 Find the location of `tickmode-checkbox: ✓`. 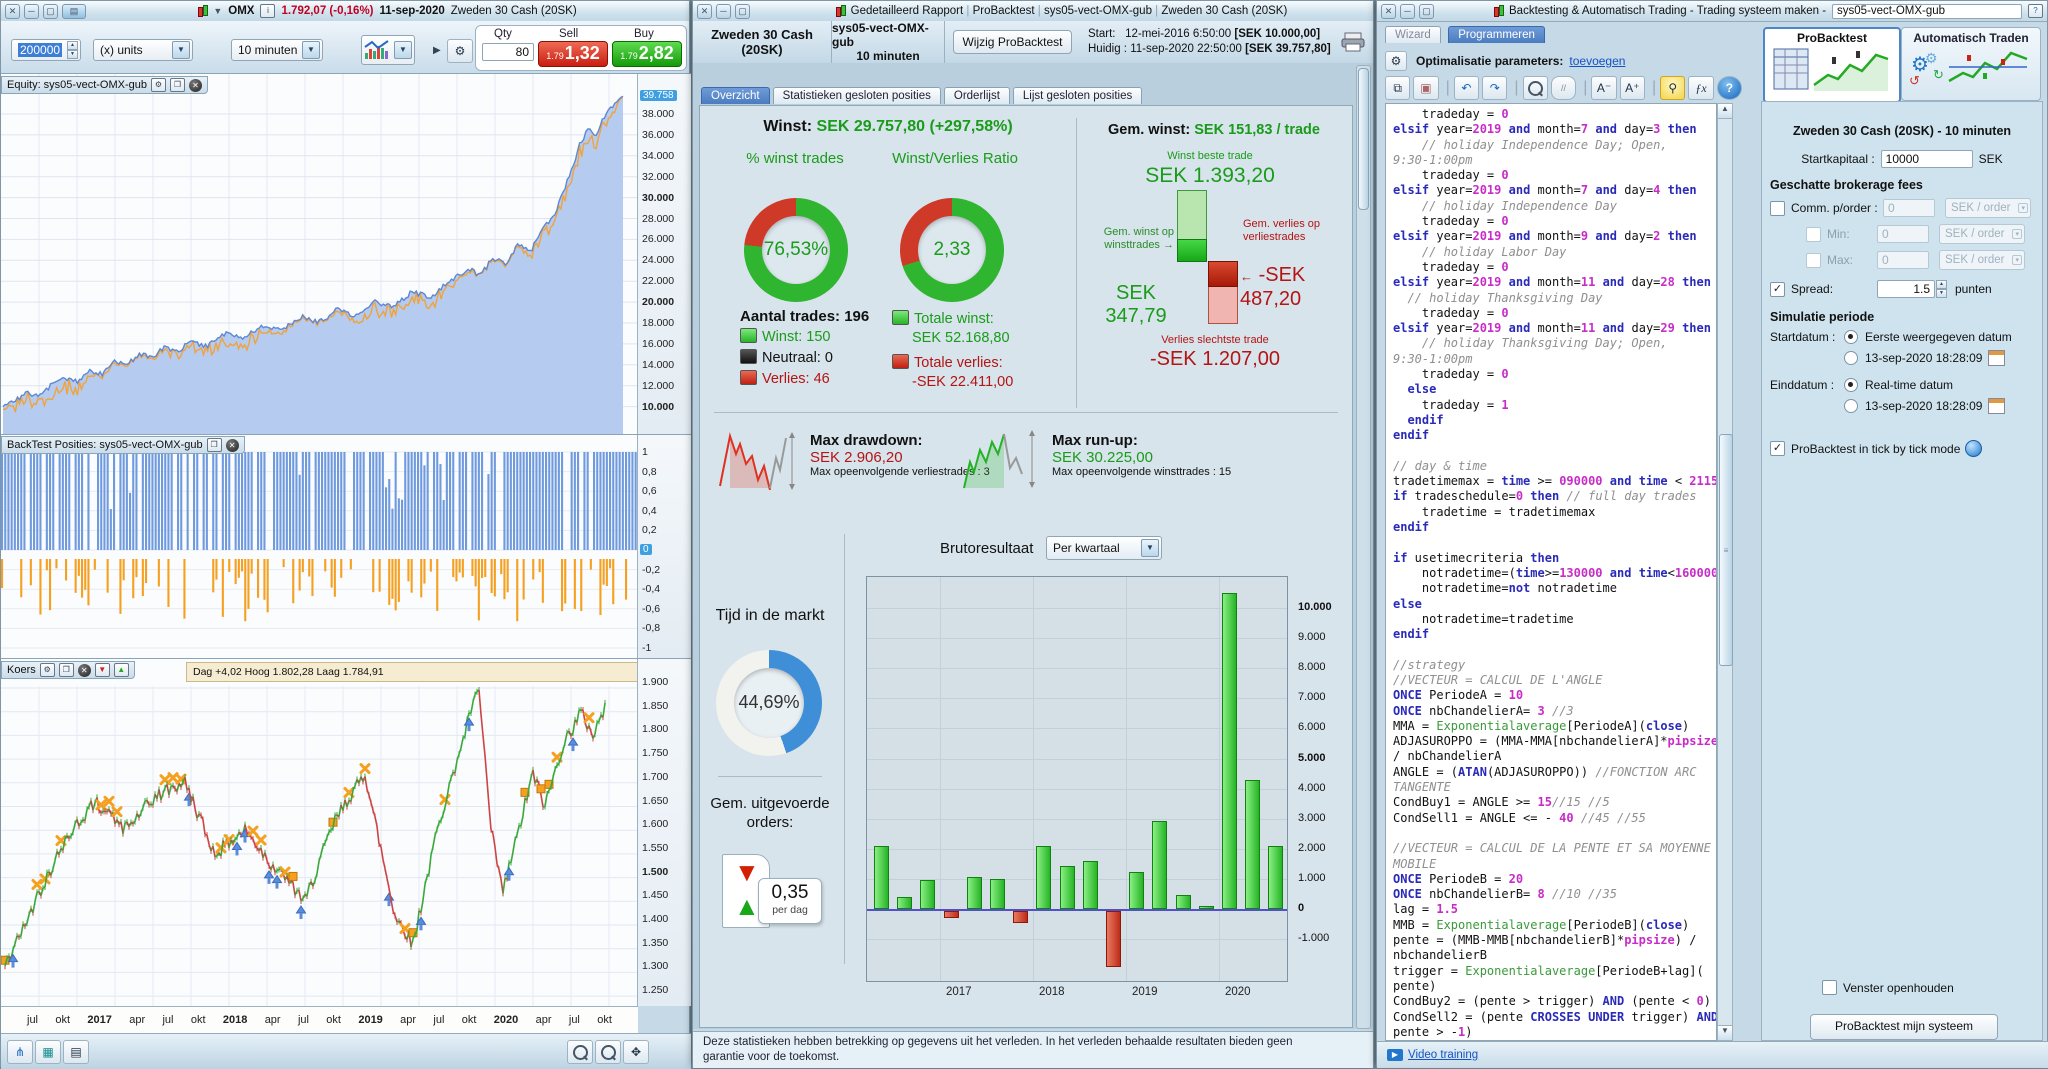

tickmode-checkbox: ✓ is located at coordinates (1777, 448).